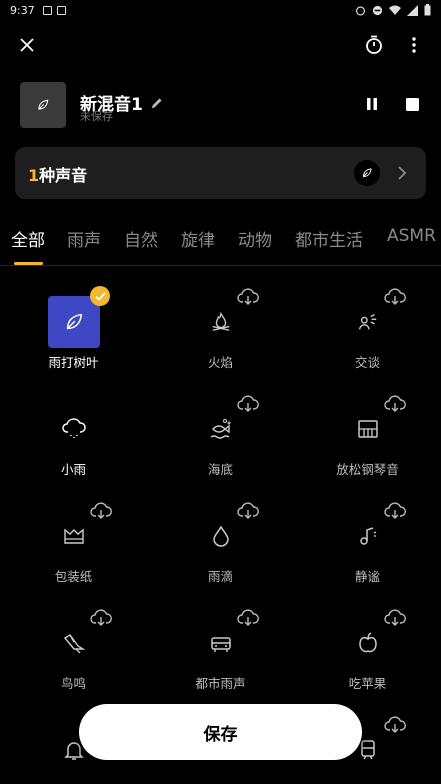 This screenshot has height=784, width=441. I want to click on close-button, so click(27, 45).